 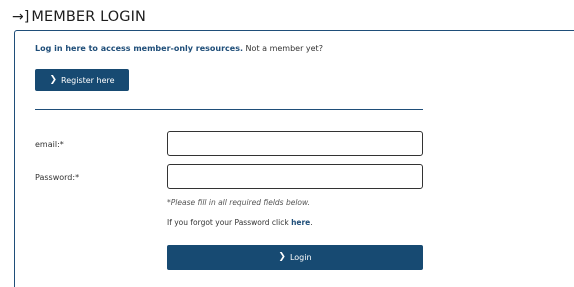 I want to click on divider, so click(x=229, y=109).